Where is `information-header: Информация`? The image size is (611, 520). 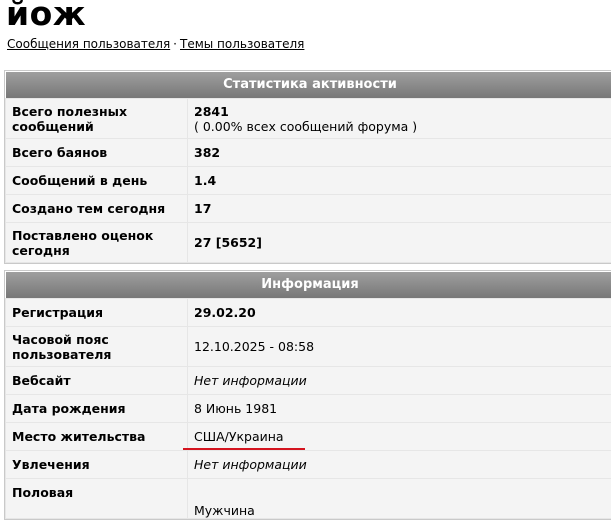
information-header: Информация is located at coordinates (308, 284).